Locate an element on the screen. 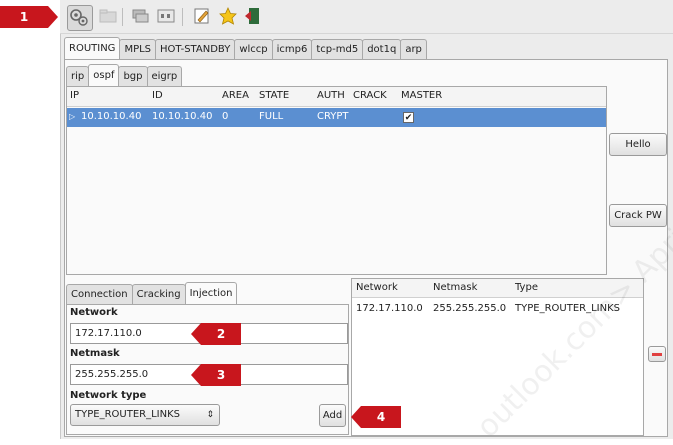 The width and height of the screenshot is (673, 445). tab-arp: arp is located at coordinates (413, 49).